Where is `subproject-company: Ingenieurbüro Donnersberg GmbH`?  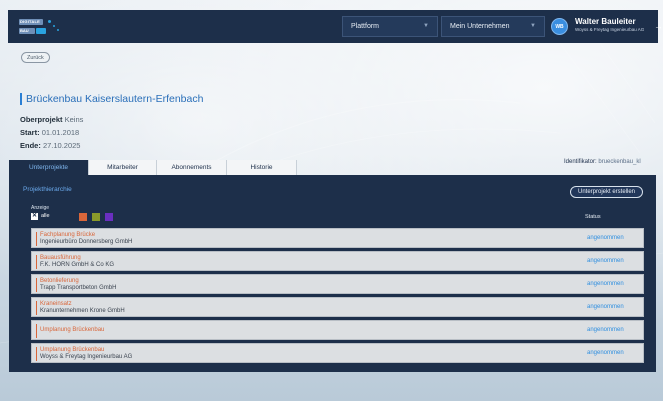
subproject-company: Ingenieurbüro Donnersberg GmbH is located at coordinates (86, 242).